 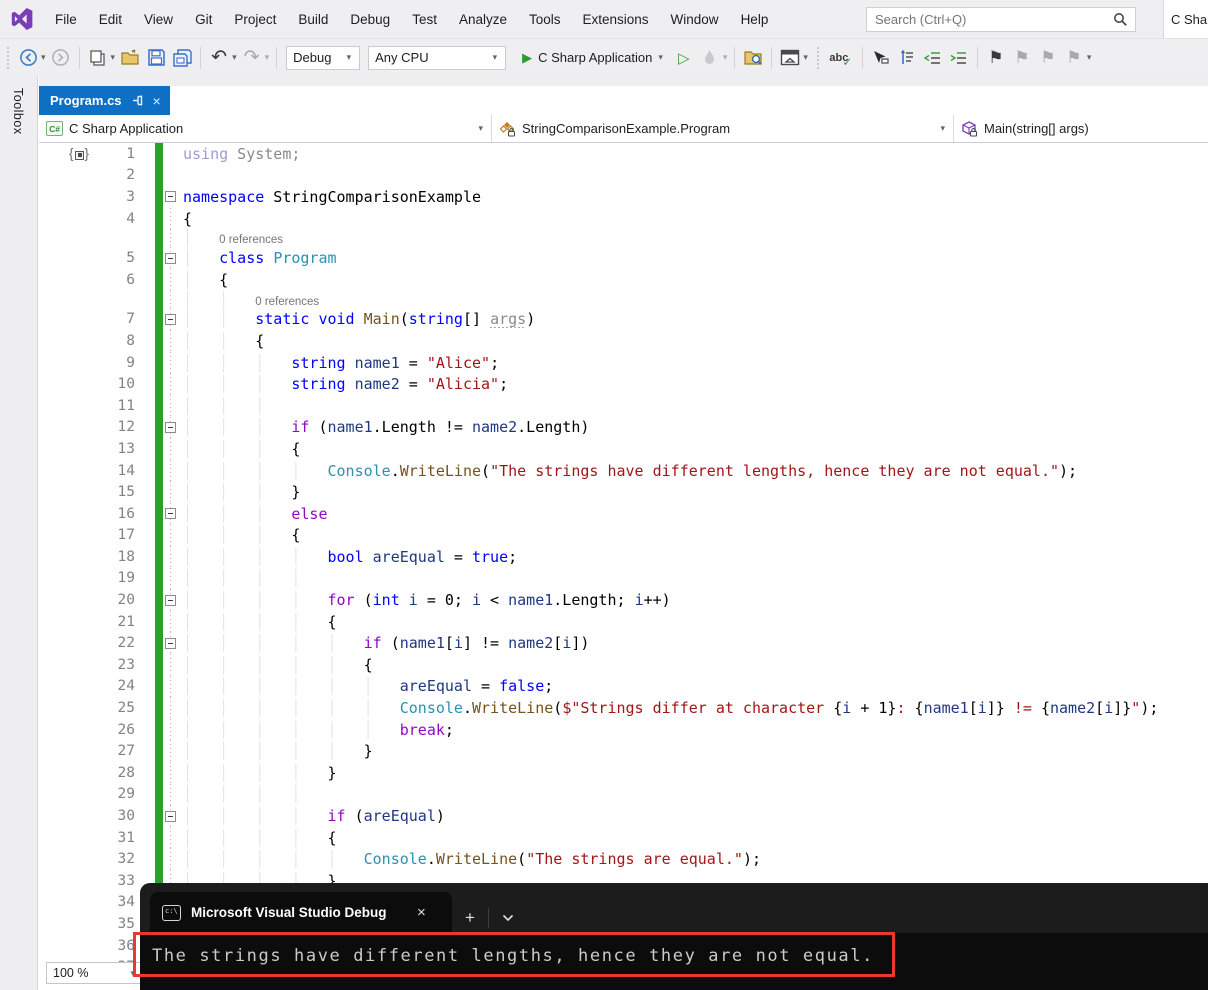 What do you see at coordinates (437, 57) in the screenshot?
I see `platform-combo: Any CPU ▾` at bounding box center [437, 57].